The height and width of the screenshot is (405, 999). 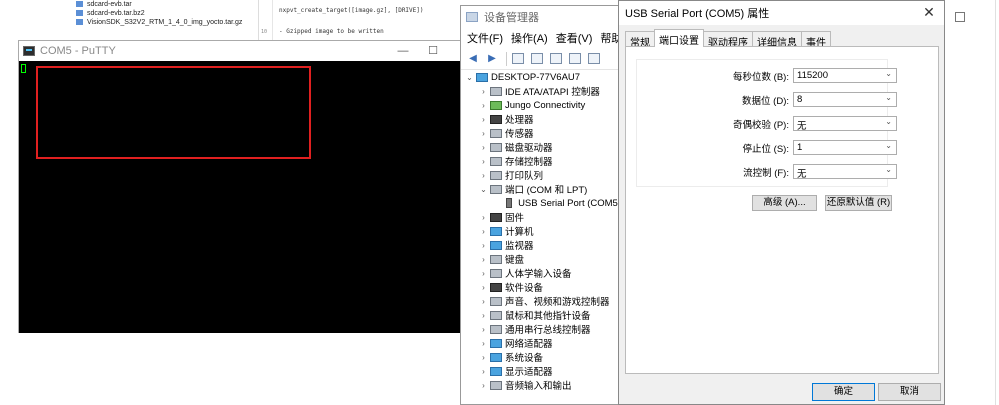 What do you see at coordinates (541, 343) in the screenshot?
I see `tree-item: › 网络适配器` at bounding box center [541, 343].